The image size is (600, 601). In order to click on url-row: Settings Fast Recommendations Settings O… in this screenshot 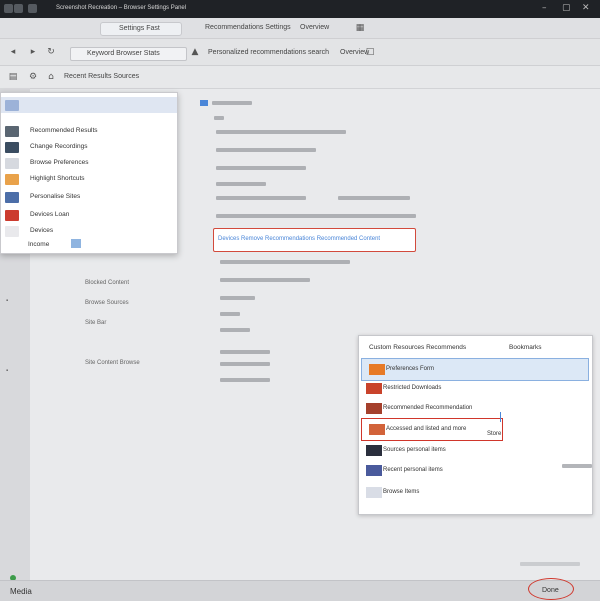, I will do `click(300, 28)`.